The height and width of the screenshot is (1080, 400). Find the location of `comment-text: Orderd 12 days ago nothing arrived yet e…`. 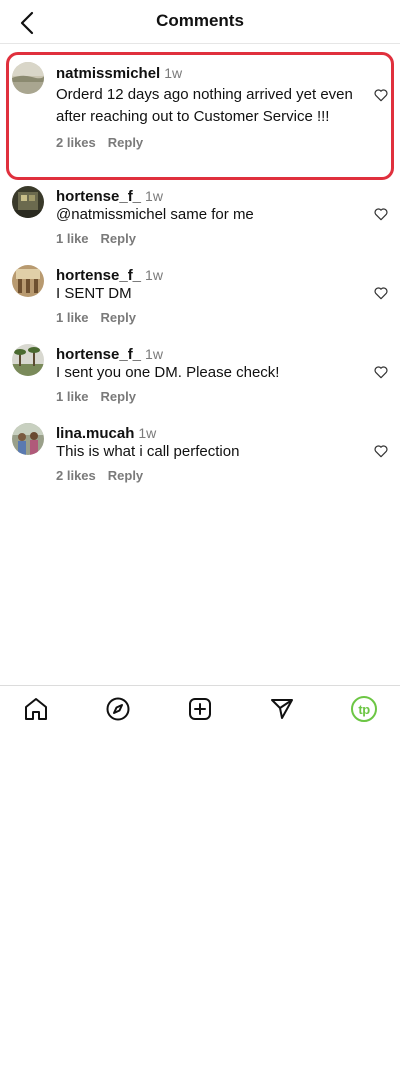

comment-text: Orderd 12 days ago nothing arrived yet e… is located at coordinates (204, 105).